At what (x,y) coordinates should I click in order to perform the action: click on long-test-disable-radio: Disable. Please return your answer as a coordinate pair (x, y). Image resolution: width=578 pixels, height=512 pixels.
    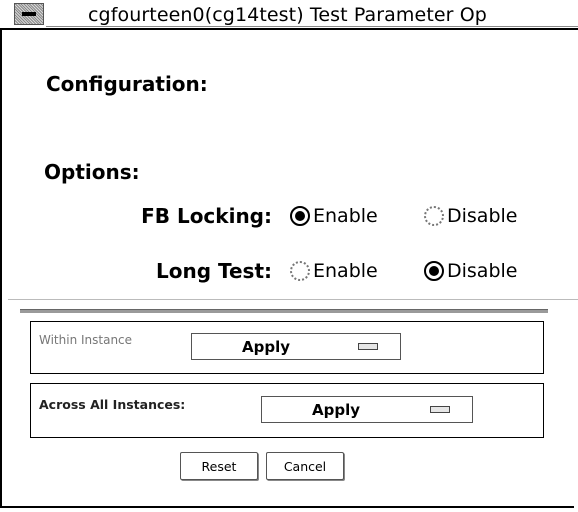
    Looking at the image, I should click on (470, 271).